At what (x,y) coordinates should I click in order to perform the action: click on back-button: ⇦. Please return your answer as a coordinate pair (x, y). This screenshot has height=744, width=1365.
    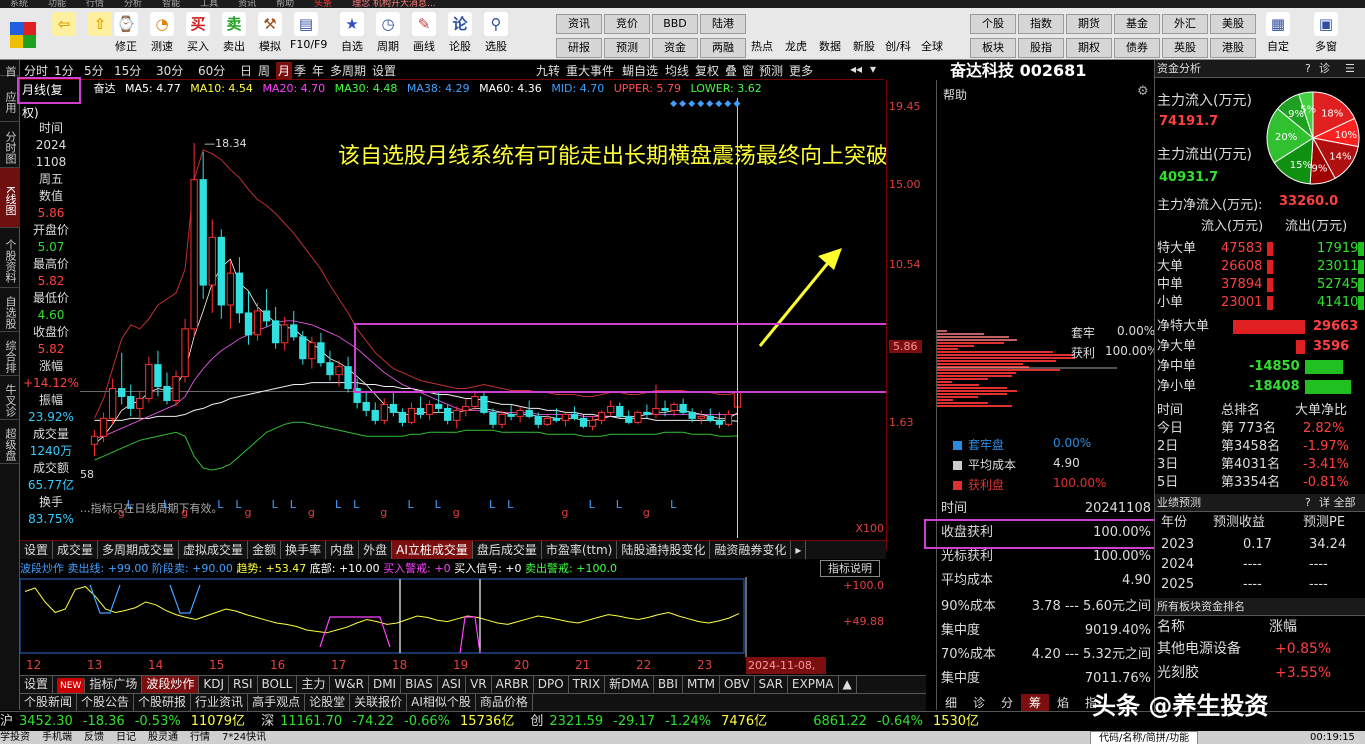
    Looking at the image, I should click on (64, 35).